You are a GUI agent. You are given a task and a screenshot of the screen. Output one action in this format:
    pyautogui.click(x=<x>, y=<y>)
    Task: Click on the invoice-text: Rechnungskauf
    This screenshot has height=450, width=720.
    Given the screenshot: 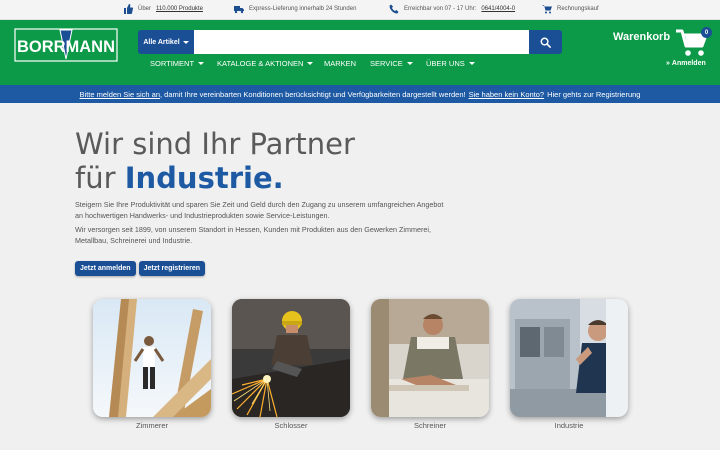 What is the action you would take?
    pyautogui.click(x=578, y=9)
    